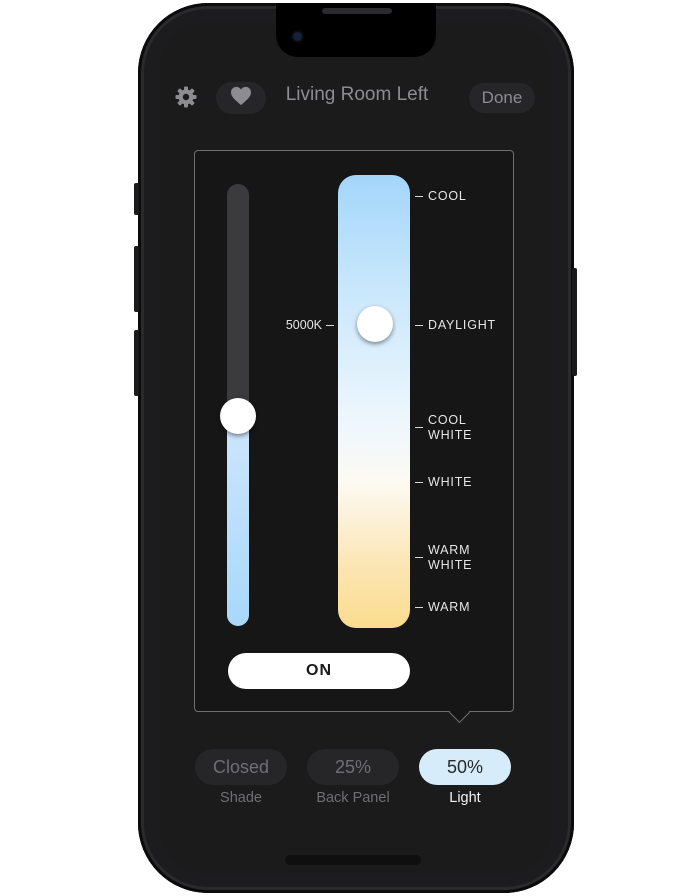  Describe the element at coordinates (238, 416) in the screenshot. I see `brightness-slider-knob` at that location.